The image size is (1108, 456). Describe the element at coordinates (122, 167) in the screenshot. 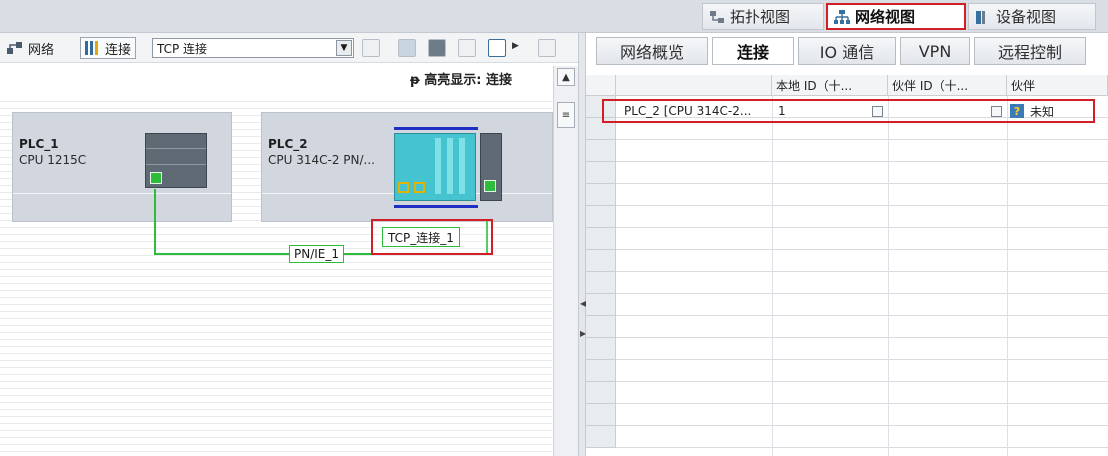

I see `device-plc-1: PLC_1 CPU 1215C` at that location.